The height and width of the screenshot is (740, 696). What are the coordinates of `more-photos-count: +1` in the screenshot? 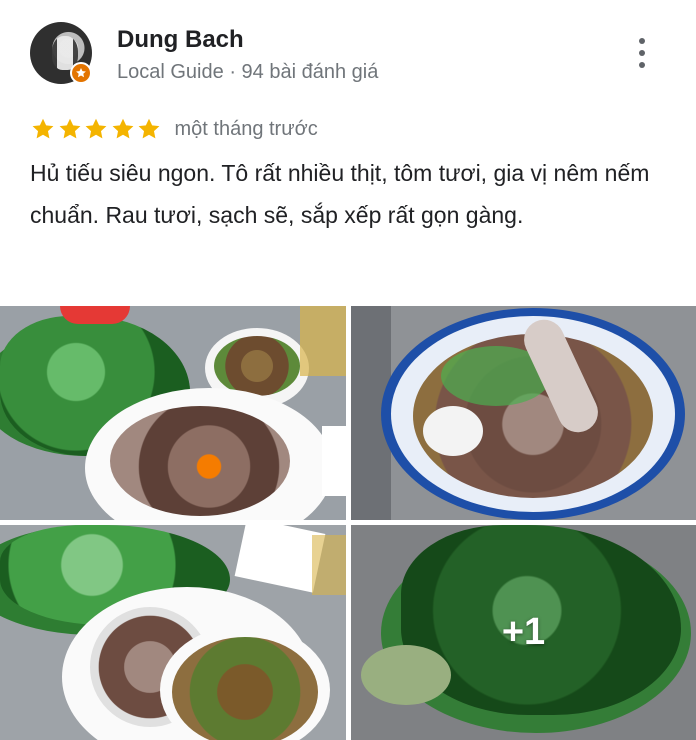 It's located at (523, 632).